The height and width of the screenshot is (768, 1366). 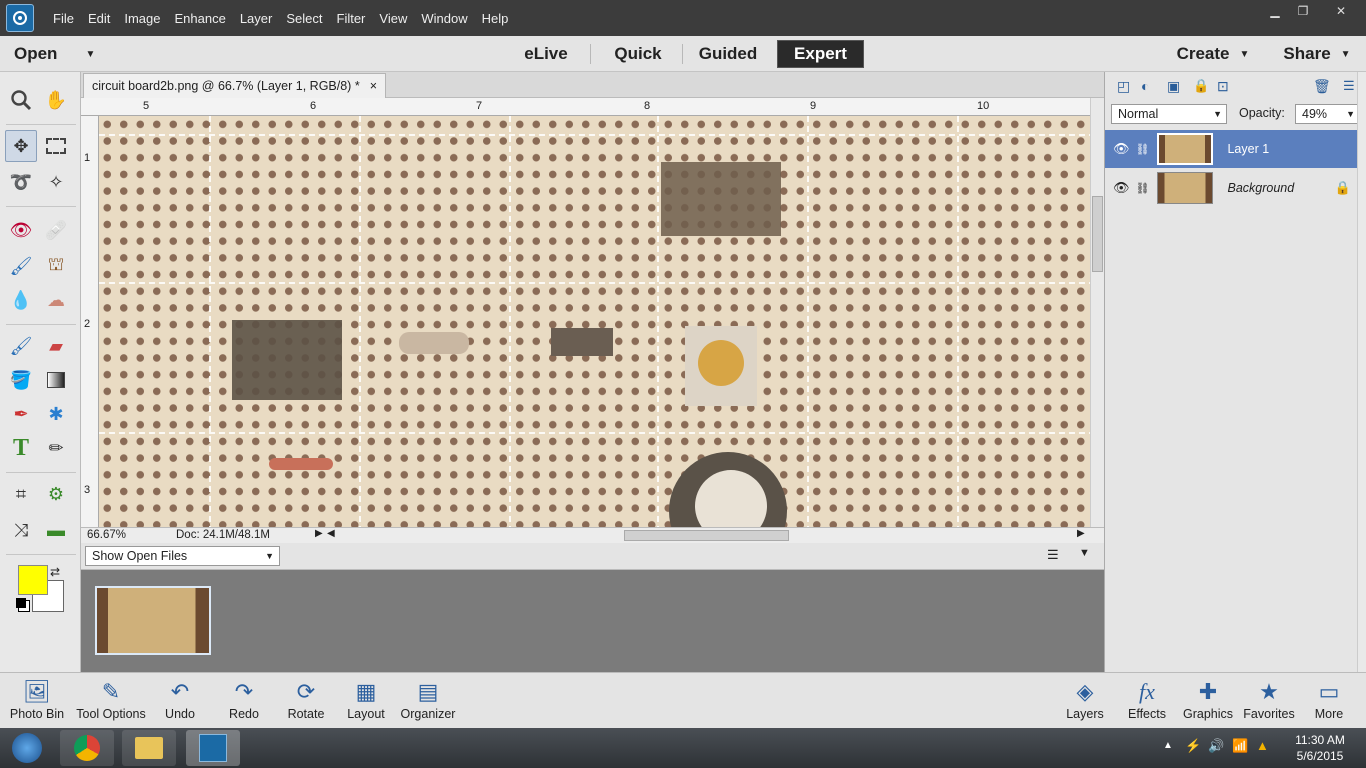 I want to click on lasso-tool-icon: ➰, so click(x=21, y=182).